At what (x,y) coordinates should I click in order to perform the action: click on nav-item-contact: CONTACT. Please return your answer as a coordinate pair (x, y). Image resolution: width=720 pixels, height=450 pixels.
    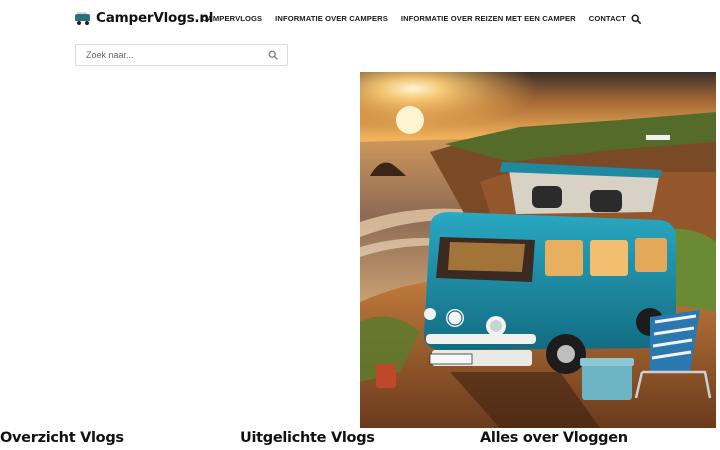
    Looking at the image, I should click on (607, 18).